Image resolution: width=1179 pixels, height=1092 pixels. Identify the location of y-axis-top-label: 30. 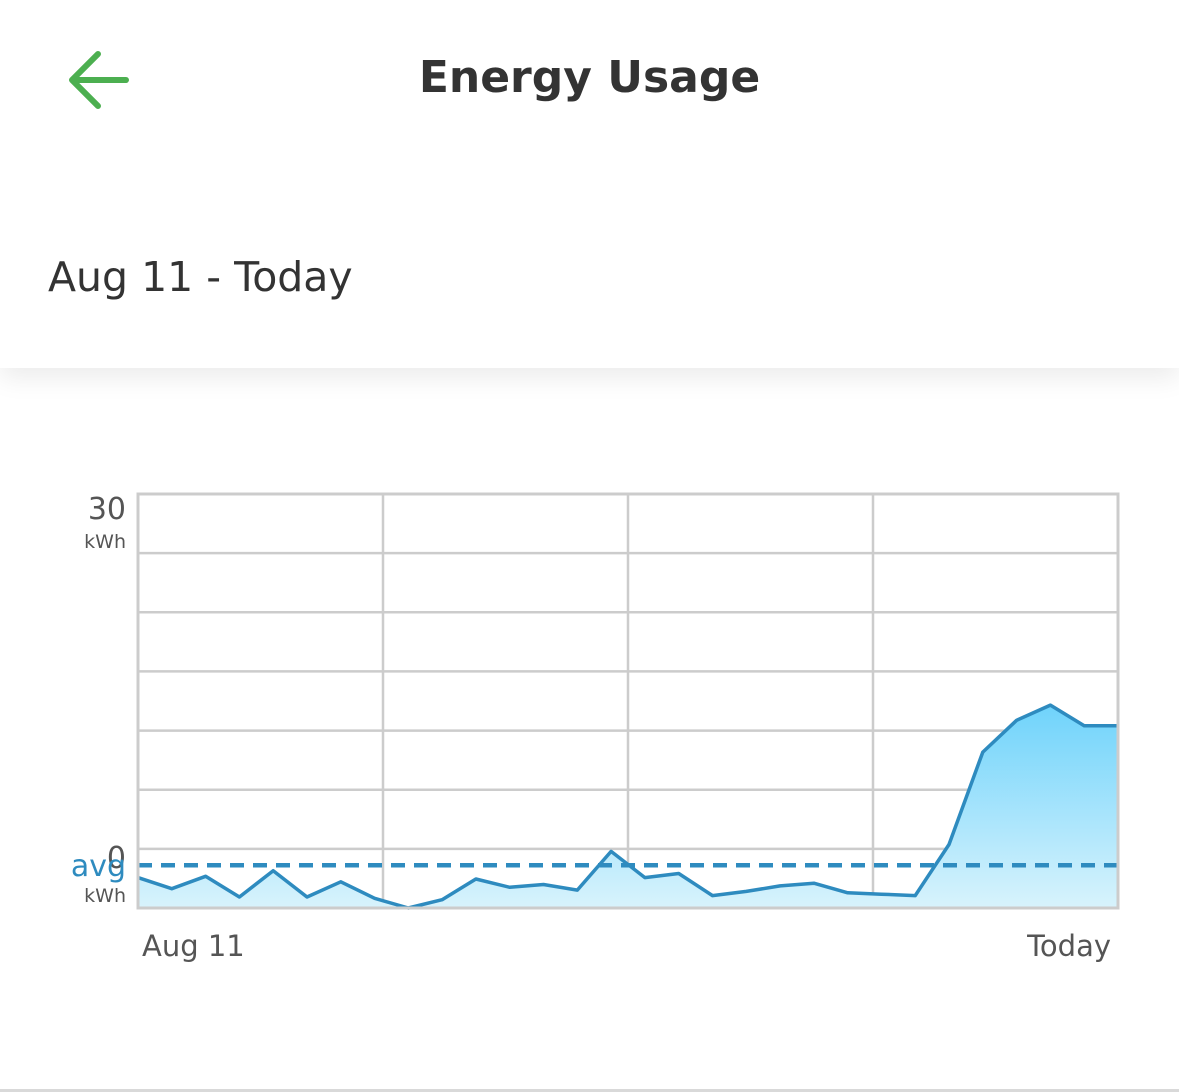
(107, 509).